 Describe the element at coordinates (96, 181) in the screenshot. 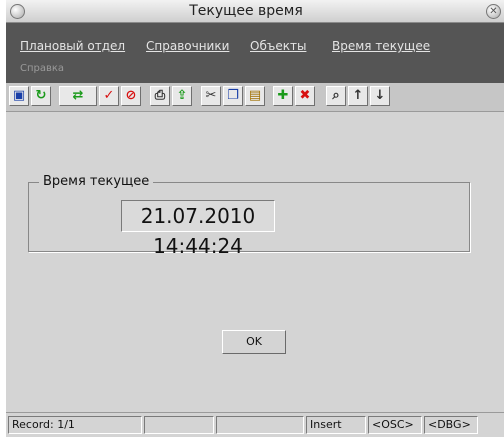

I see `group-label: Время текущее` at that location.